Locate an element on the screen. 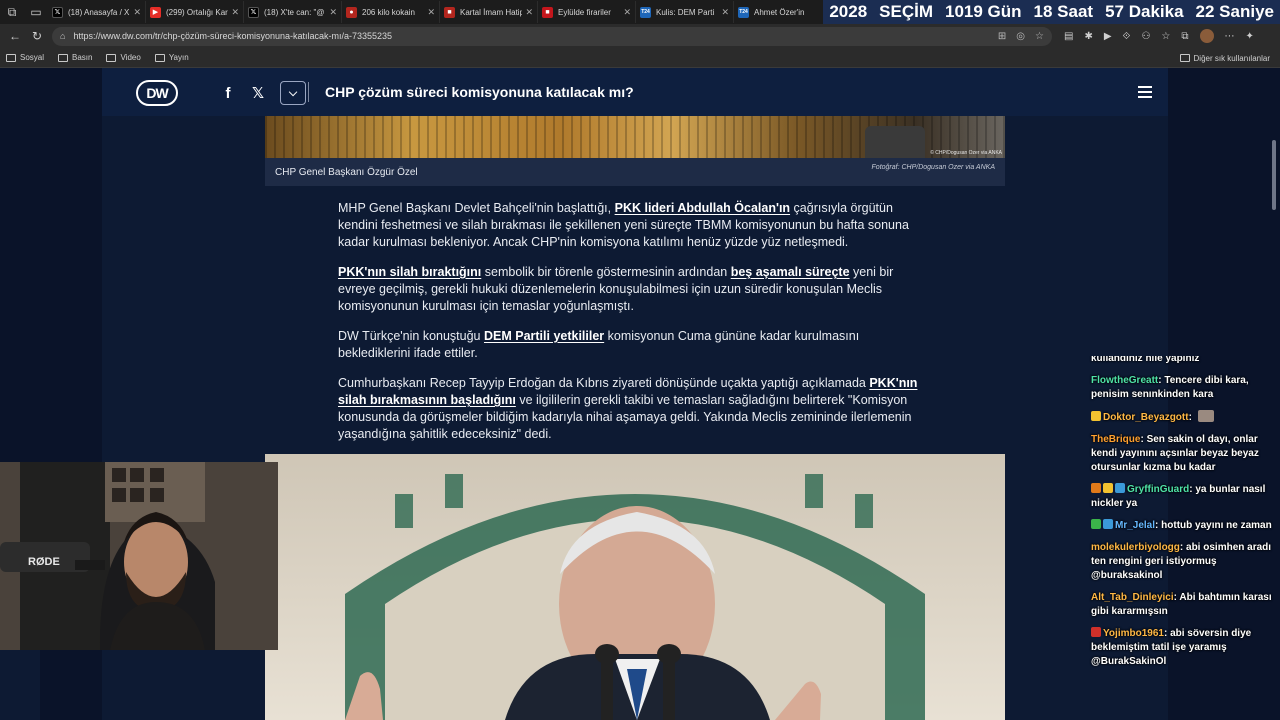  split-screen-icon: ⚇ is located at coordinates (1145, 36).